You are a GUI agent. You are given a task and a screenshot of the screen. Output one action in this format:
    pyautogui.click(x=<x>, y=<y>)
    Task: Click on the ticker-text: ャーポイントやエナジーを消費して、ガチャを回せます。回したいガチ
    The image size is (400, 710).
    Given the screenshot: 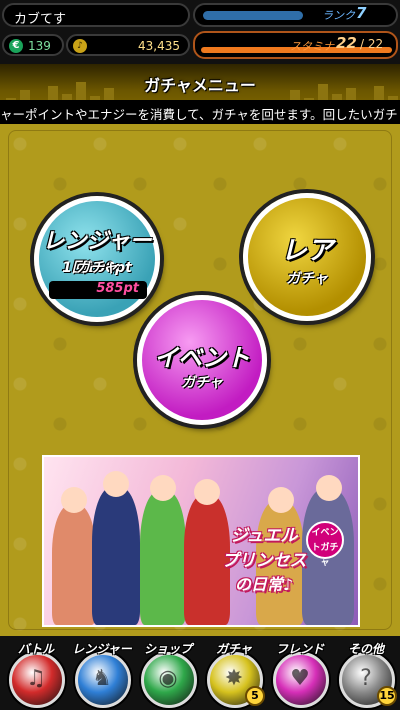 What is the action you would take?
    pyautogui.click(x=199, y=114)
    